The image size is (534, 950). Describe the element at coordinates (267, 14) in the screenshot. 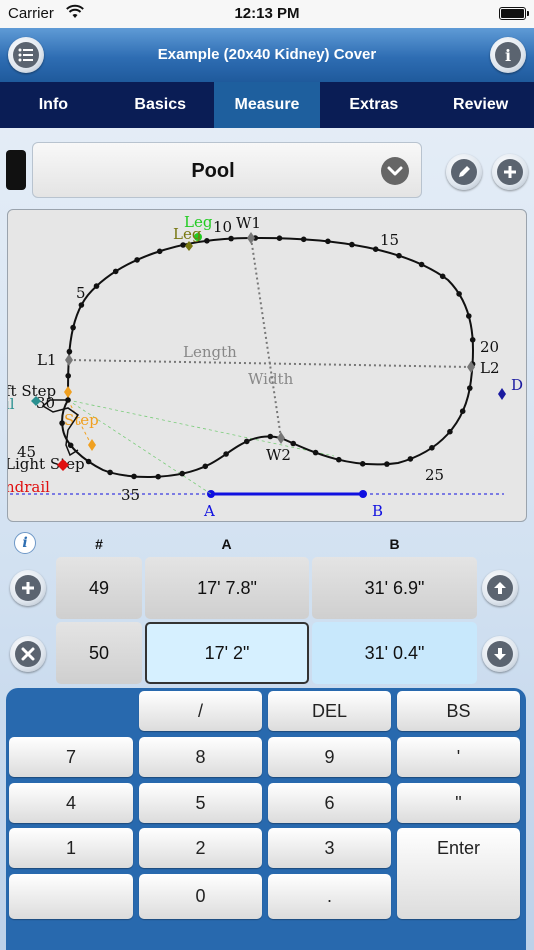

I see `status-bar: Carrier 12:13 PM` at that location.